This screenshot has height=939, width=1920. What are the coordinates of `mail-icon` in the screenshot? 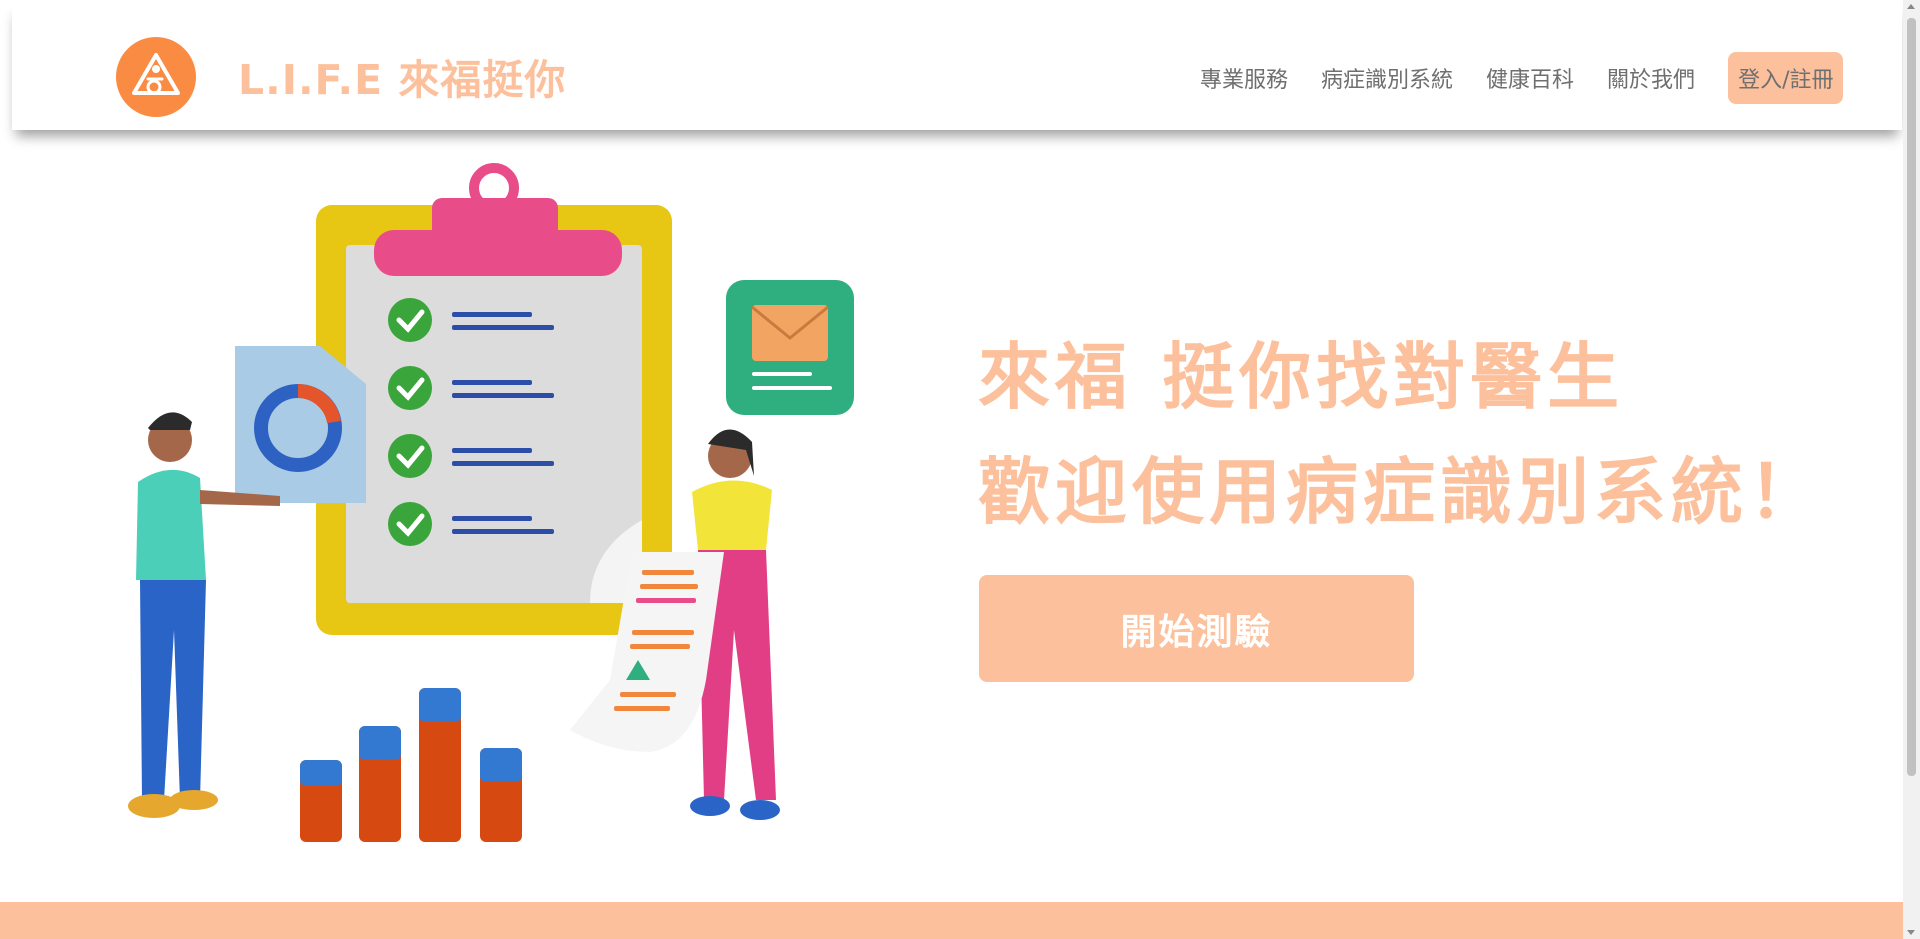 It's located at (790, 347).